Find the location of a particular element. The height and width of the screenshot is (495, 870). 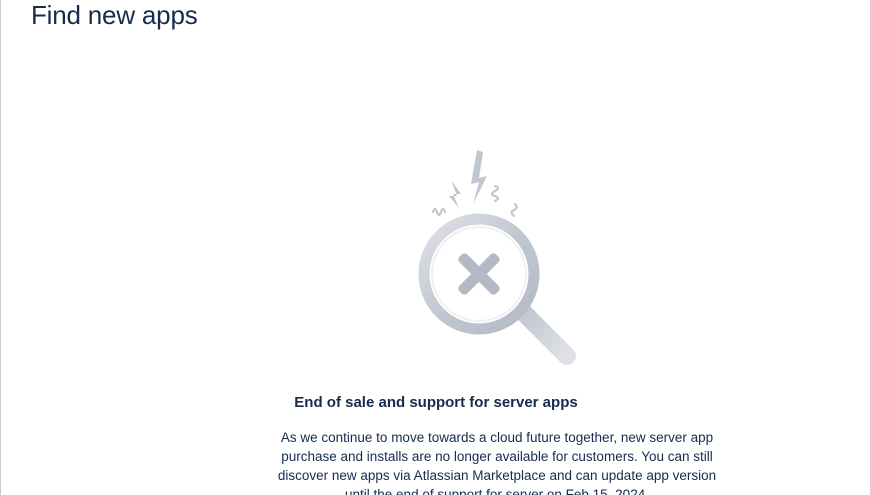

page-title: Find new apps is located at coordinates (114, 15).